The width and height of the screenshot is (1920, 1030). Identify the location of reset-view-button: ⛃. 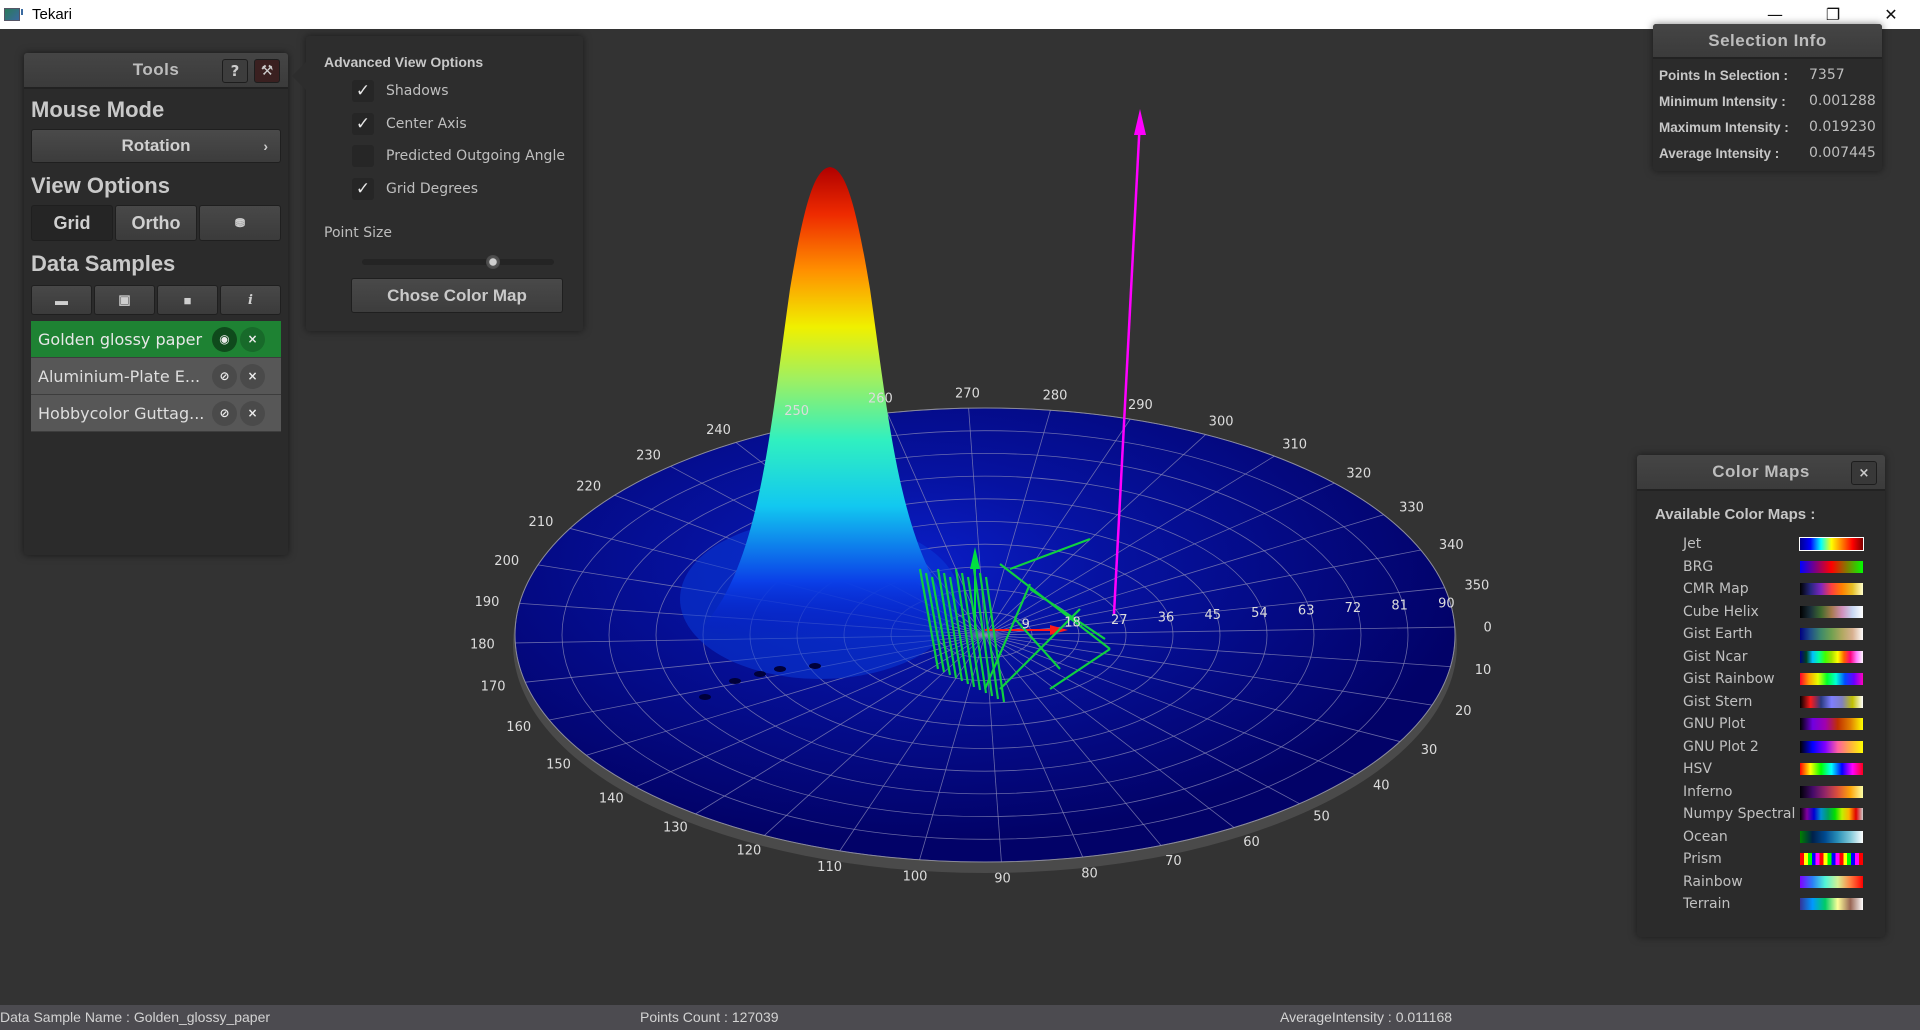
(240, 223).